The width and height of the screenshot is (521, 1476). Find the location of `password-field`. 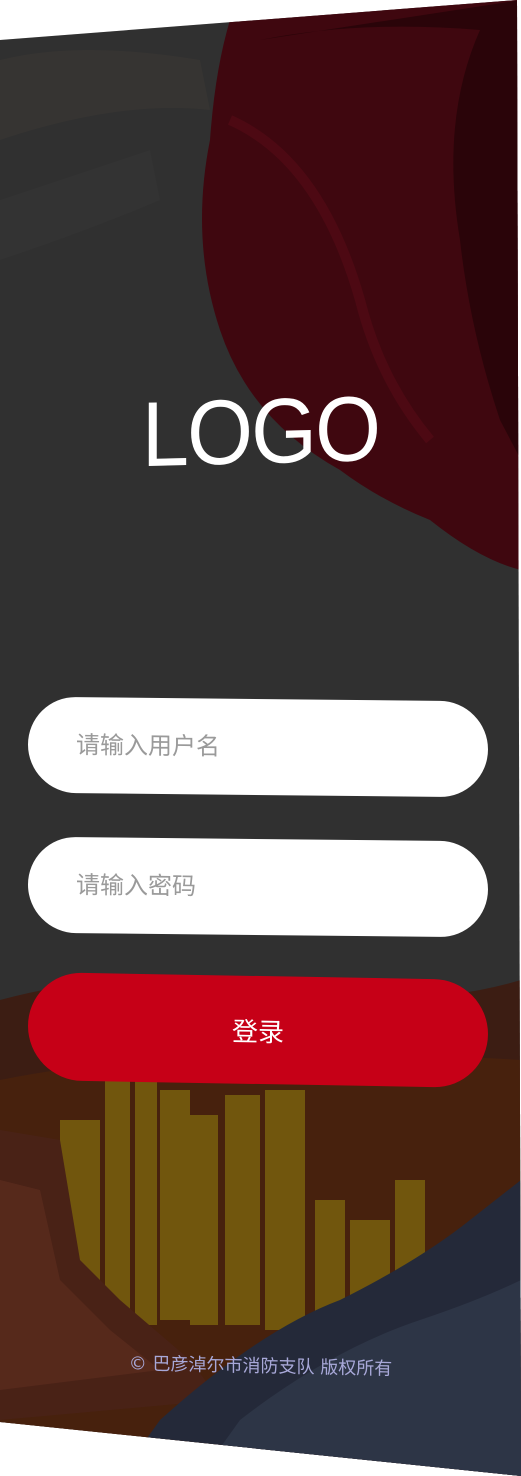

password-field is located at coordinates (258, 887).